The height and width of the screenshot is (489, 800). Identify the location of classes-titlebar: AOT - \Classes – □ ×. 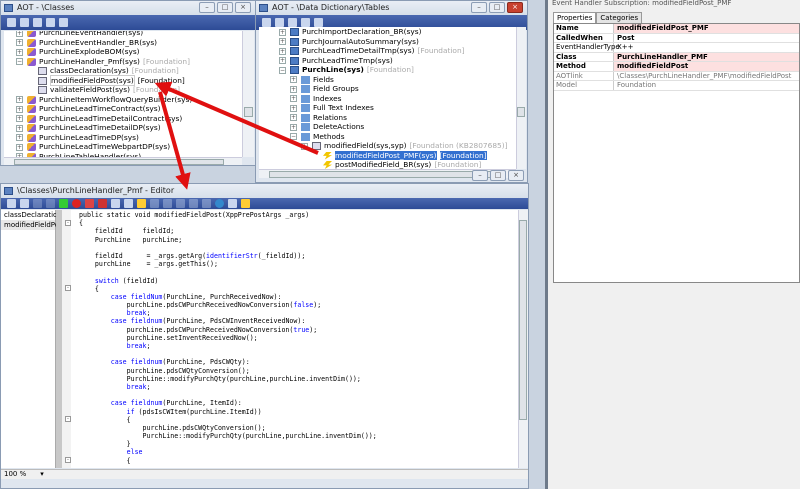
(128, 8).